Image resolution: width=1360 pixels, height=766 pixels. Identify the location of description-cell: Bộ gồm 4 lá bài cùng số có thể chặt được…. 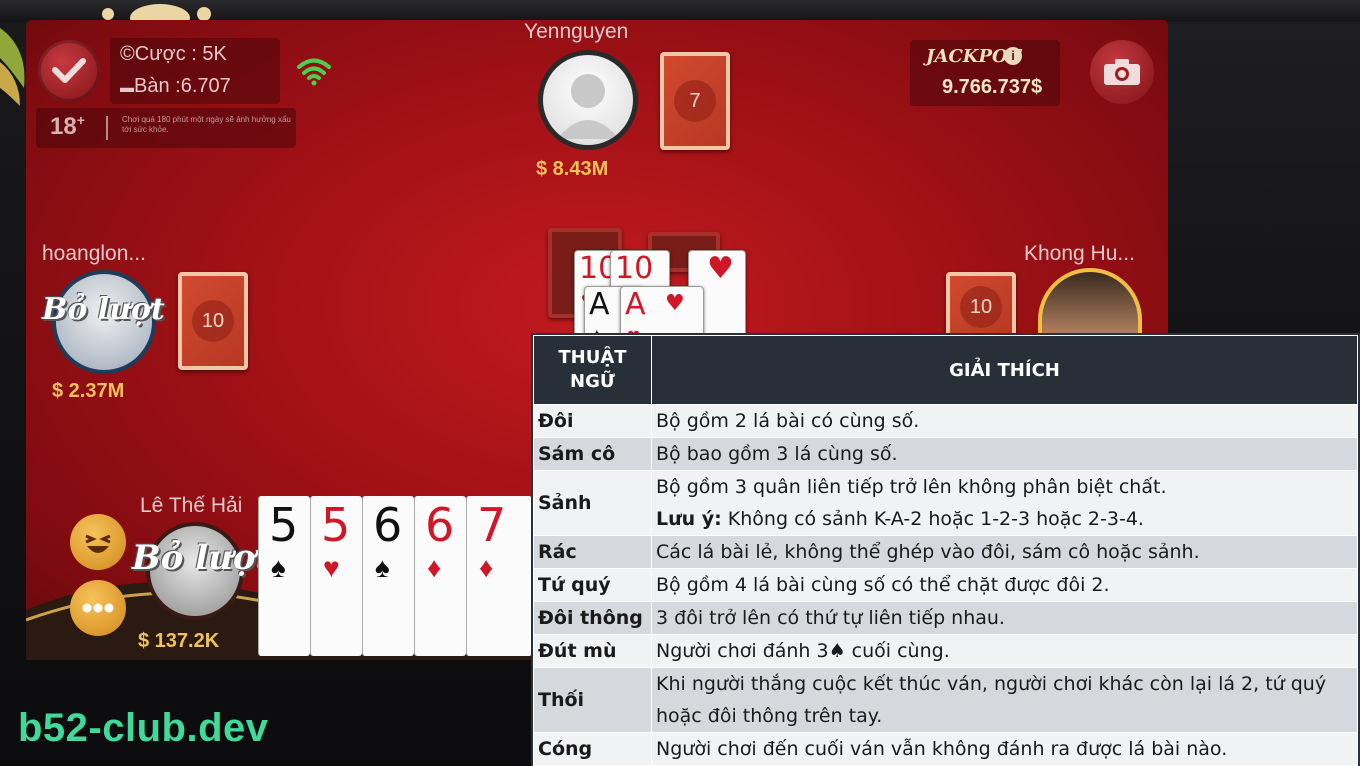
(1004, 585).